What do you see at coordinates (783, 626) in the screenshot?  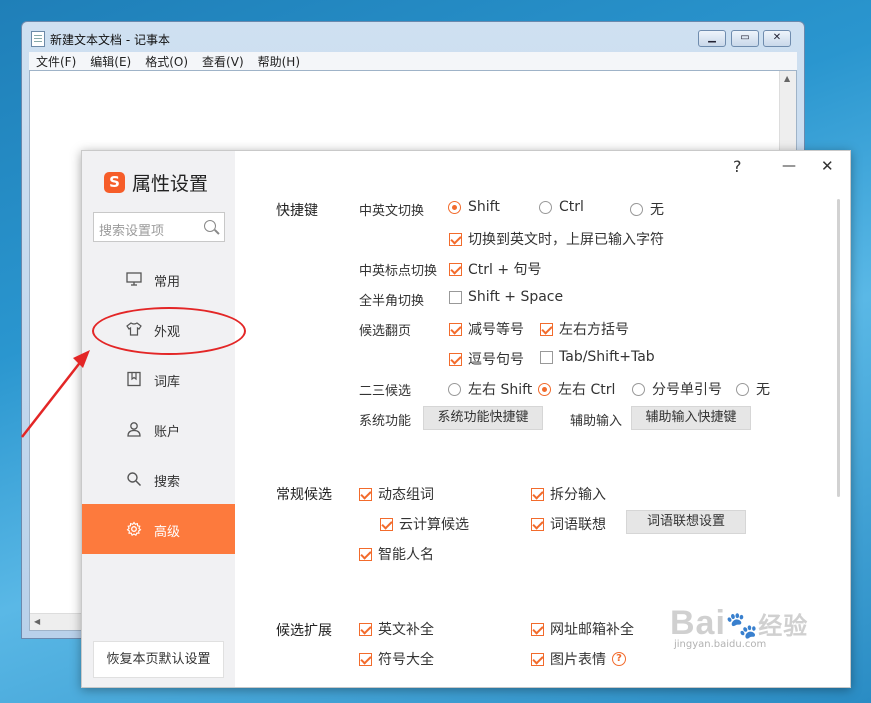 I see `watermark-accent: 经验` at bounding box center [783, 626].